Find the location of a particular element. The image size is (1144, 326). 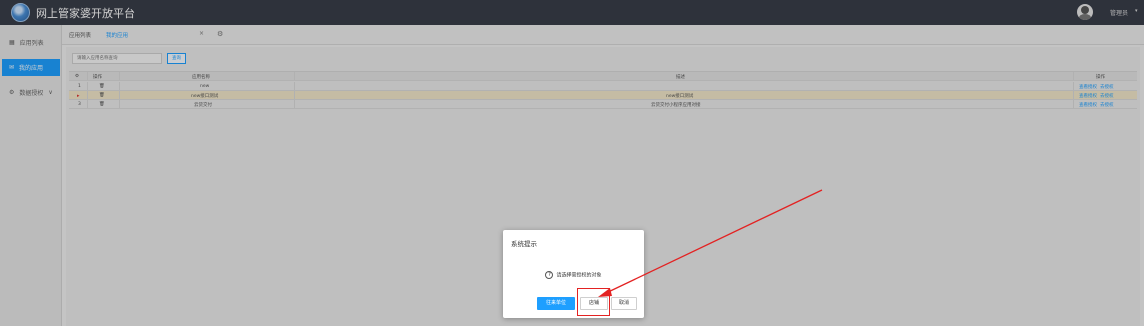

annotation-arrow is located at coordinates (710, 243).